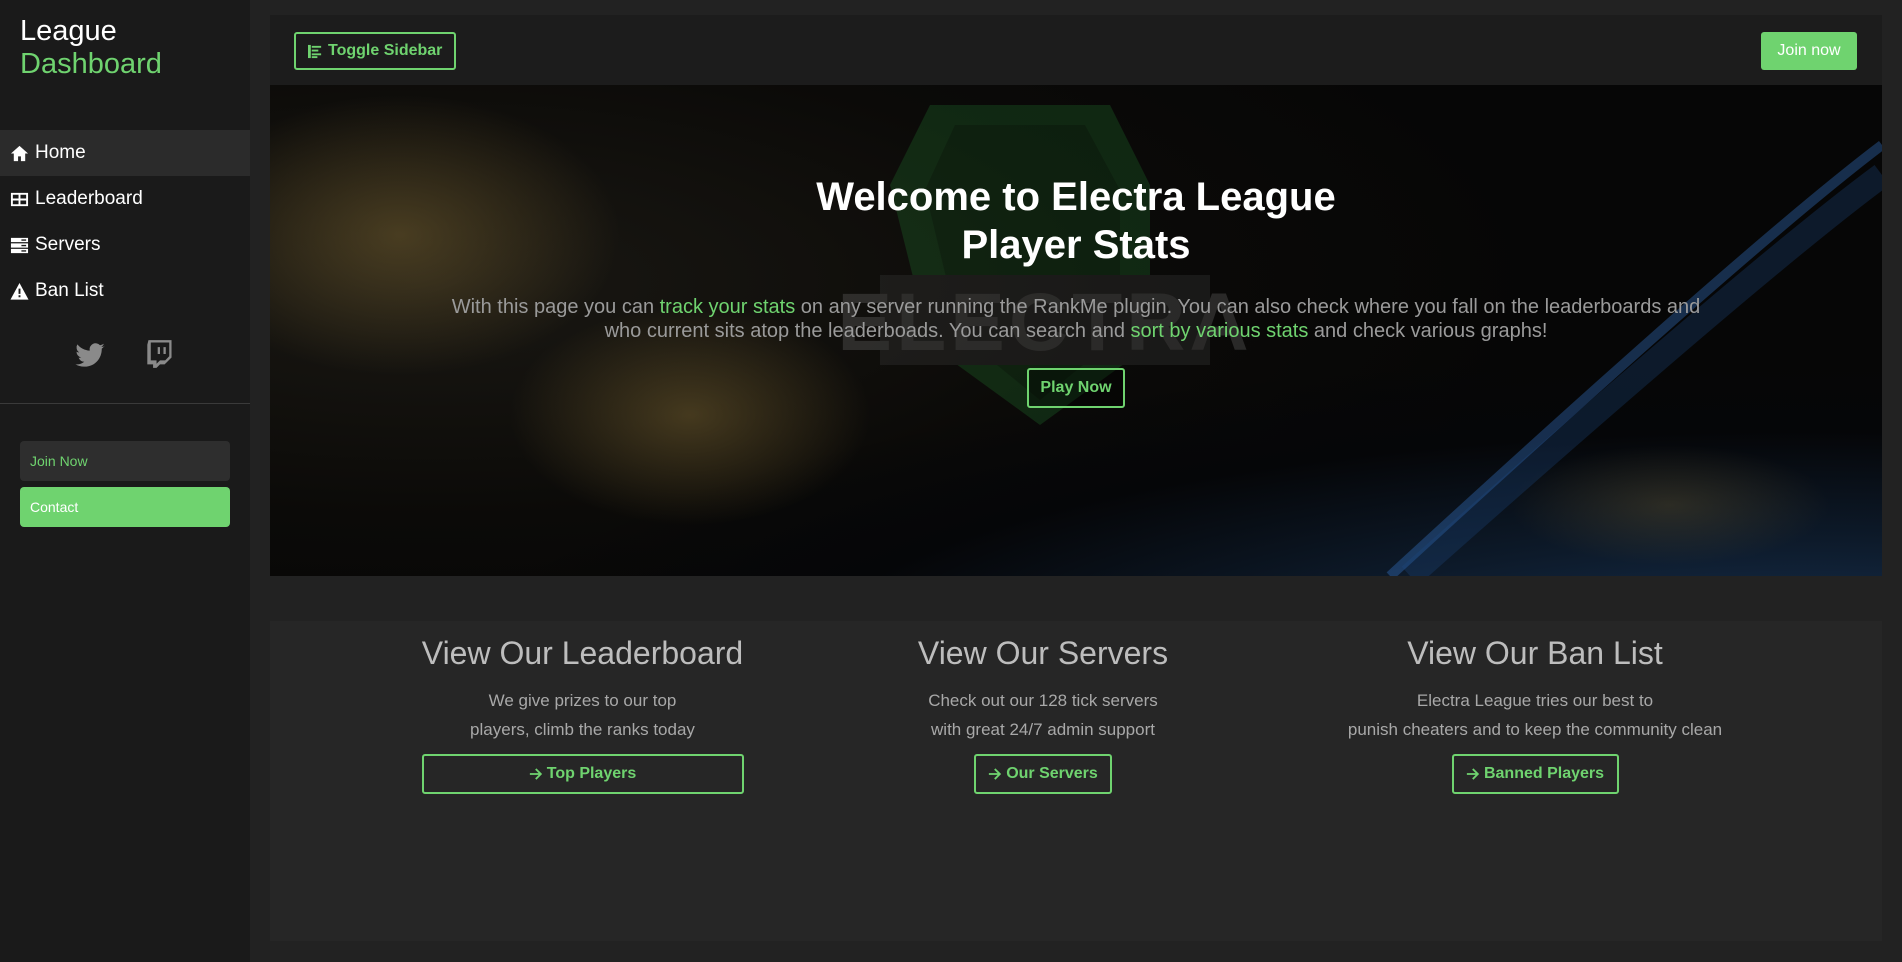 The image size is (1902, 962). What do you see at coordinates (555, 307) in the screenshot?
I see `hero-text-1: With this page you can` at bounding box center [555, 307].